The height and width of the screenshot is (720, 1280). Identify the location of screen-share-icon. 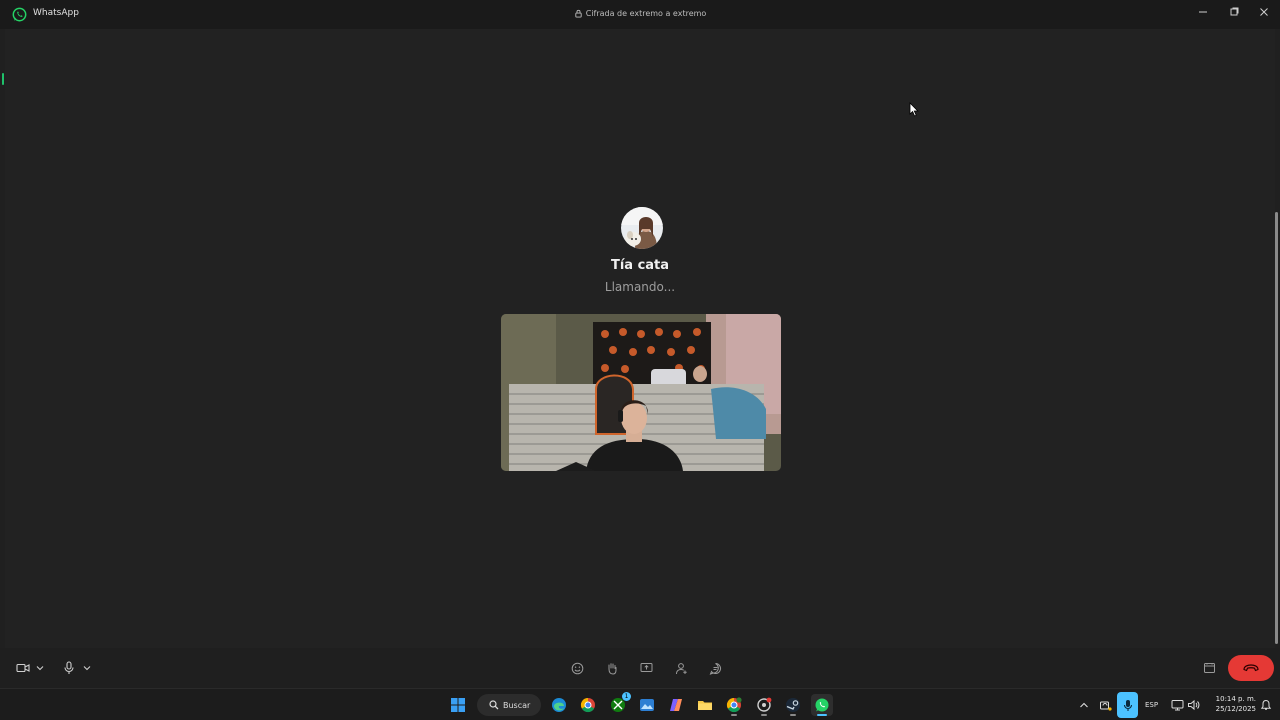
(646, 667).